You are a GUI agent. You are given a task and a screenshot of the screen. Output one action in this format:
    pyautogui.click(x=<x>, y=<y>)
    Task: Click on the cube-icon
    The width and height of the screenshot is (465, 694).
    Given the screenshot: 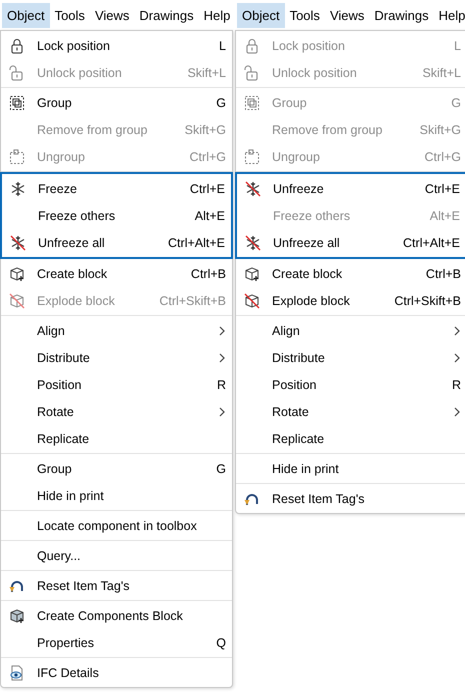 What is the action you would take?
    pyautogui.click(x=17, y=616)
    